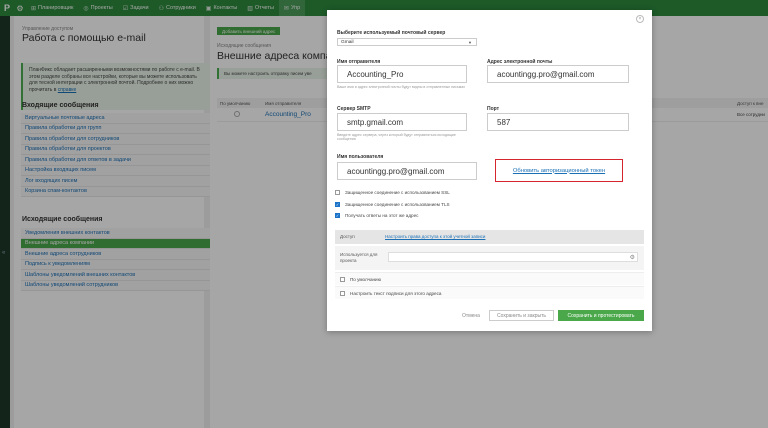 Image resolution: width=768 pixels, height=428 pixels. Describe the element at coordinates (337, 204) in the screenshot. I see `tls-checkbox: ✓` at that location.